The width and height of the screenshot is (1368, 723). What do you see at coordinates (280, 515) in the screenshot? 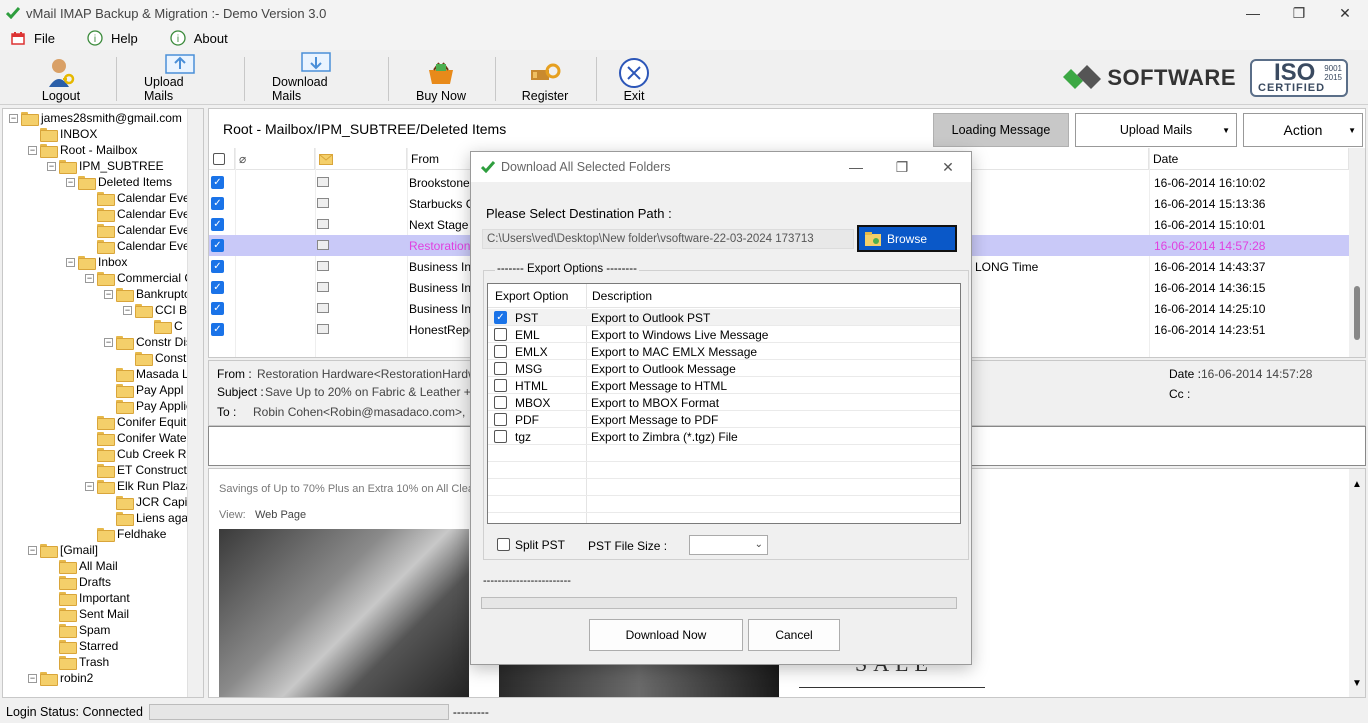
I see `web-page-link: Web Page` at bounding box center [280, 515].